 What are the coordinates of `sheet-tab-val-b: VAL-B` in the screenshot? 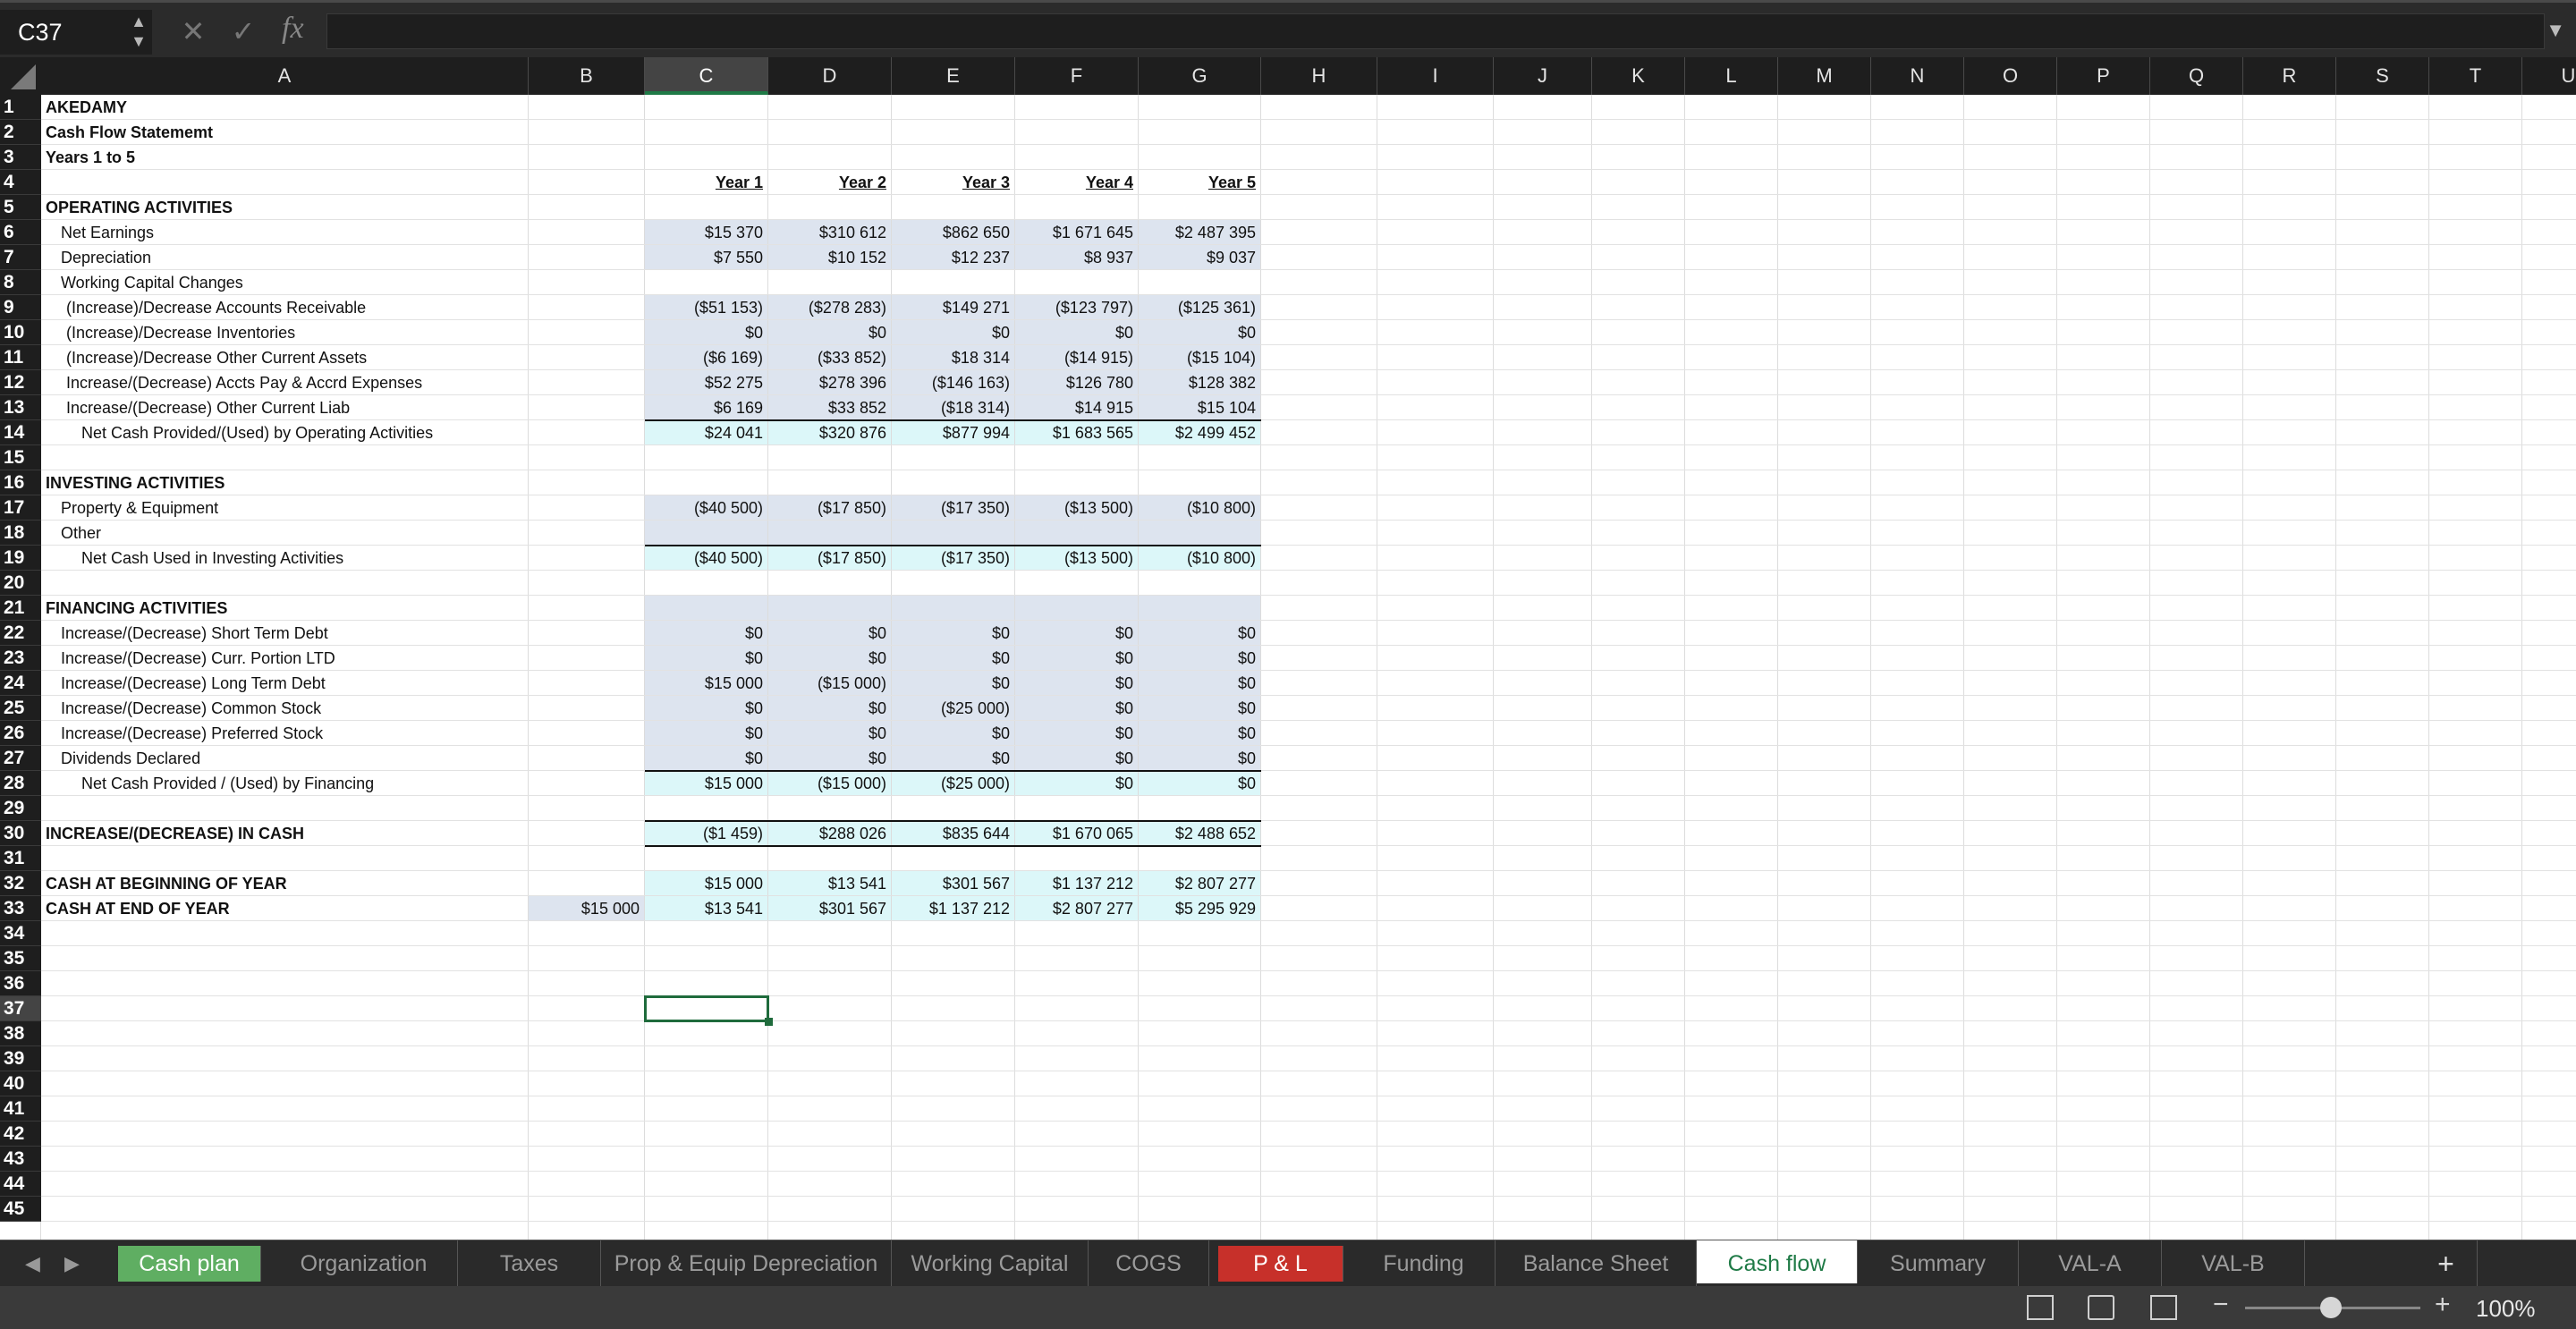 It's located at (2233, 1263).